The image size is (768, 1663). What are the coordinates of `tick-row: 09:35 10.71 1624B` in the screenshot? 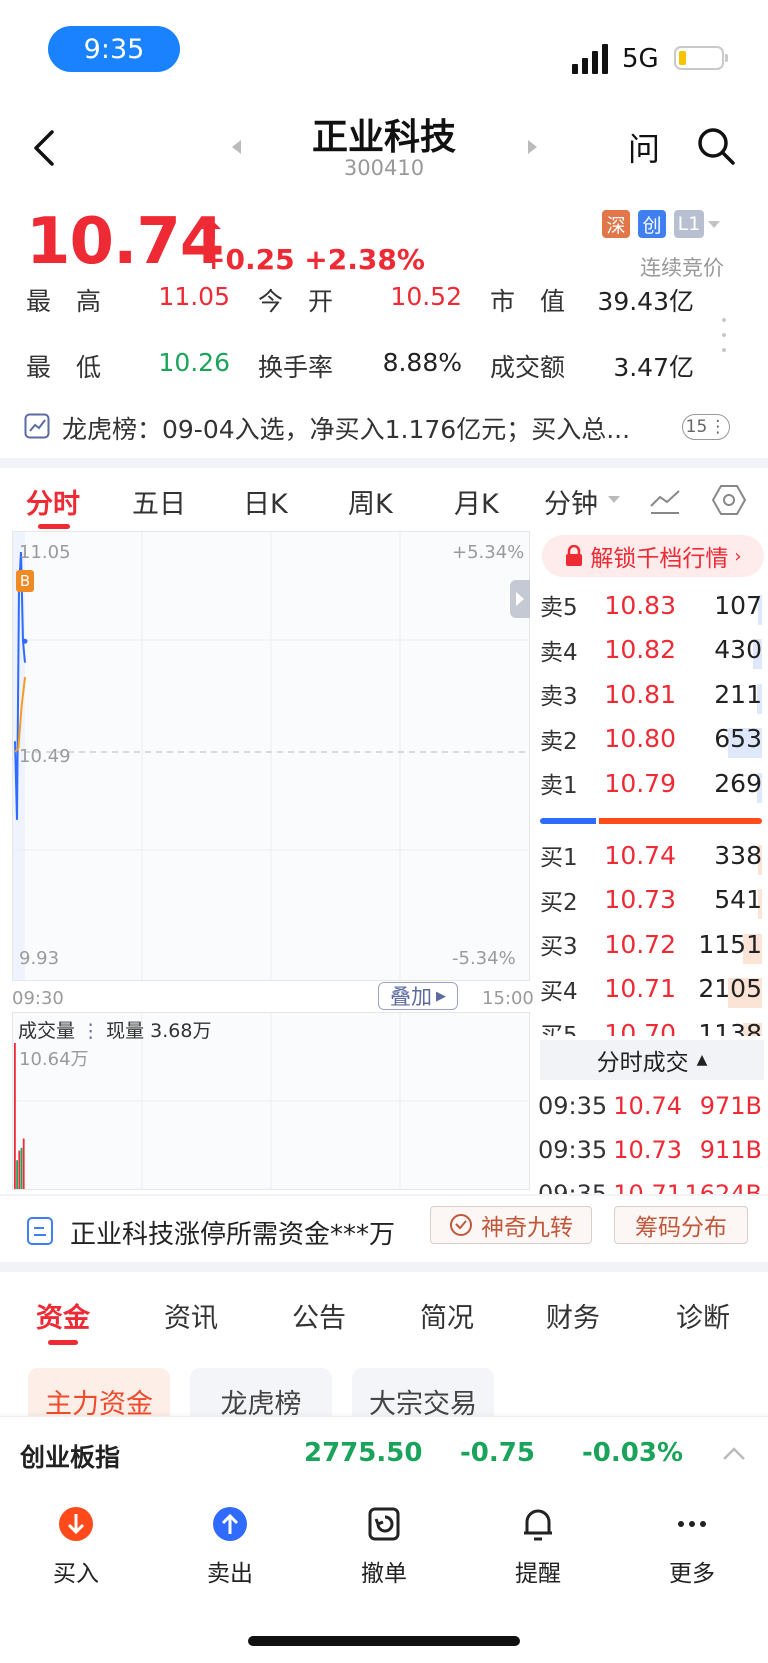 It's located at (650, 1187).